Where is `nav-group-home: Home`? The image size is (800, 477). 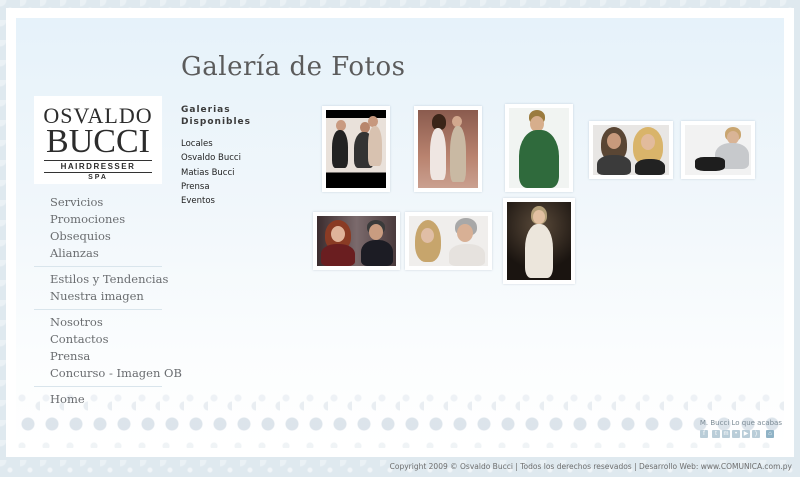
nav-group-home: Home is located at coordinates (98, 399).